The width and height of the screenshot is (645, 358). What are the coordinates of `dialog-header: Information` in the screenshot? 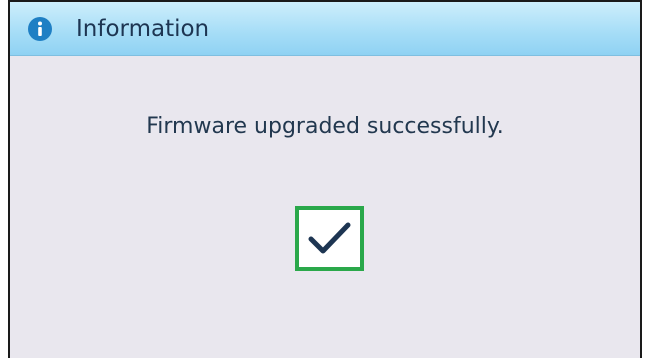 It's located at (325, 29).